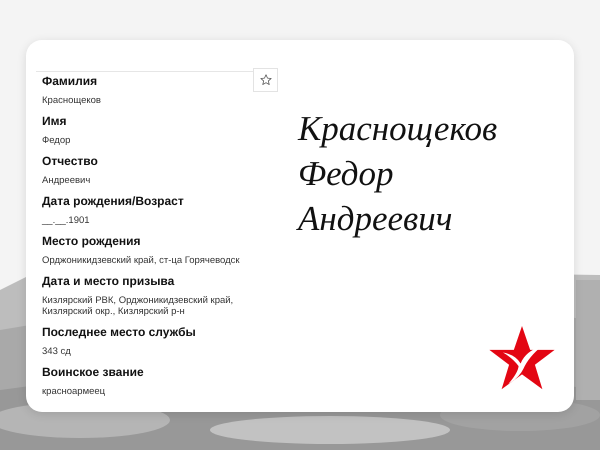  Describe the element at coordinates (54, 121) in the screenshot. I see `field-label: Имя` at that location.